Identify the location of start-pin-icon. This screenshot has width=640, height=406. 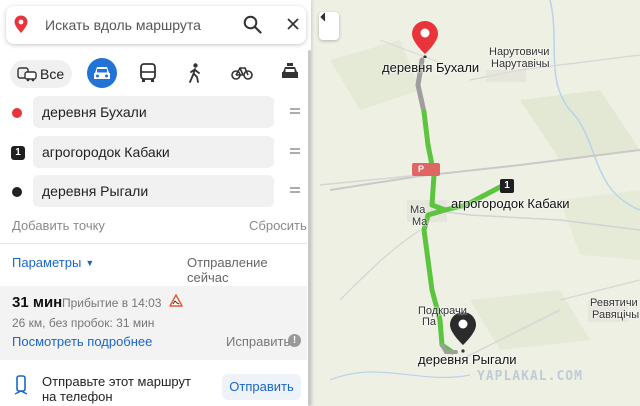
(425, 39).